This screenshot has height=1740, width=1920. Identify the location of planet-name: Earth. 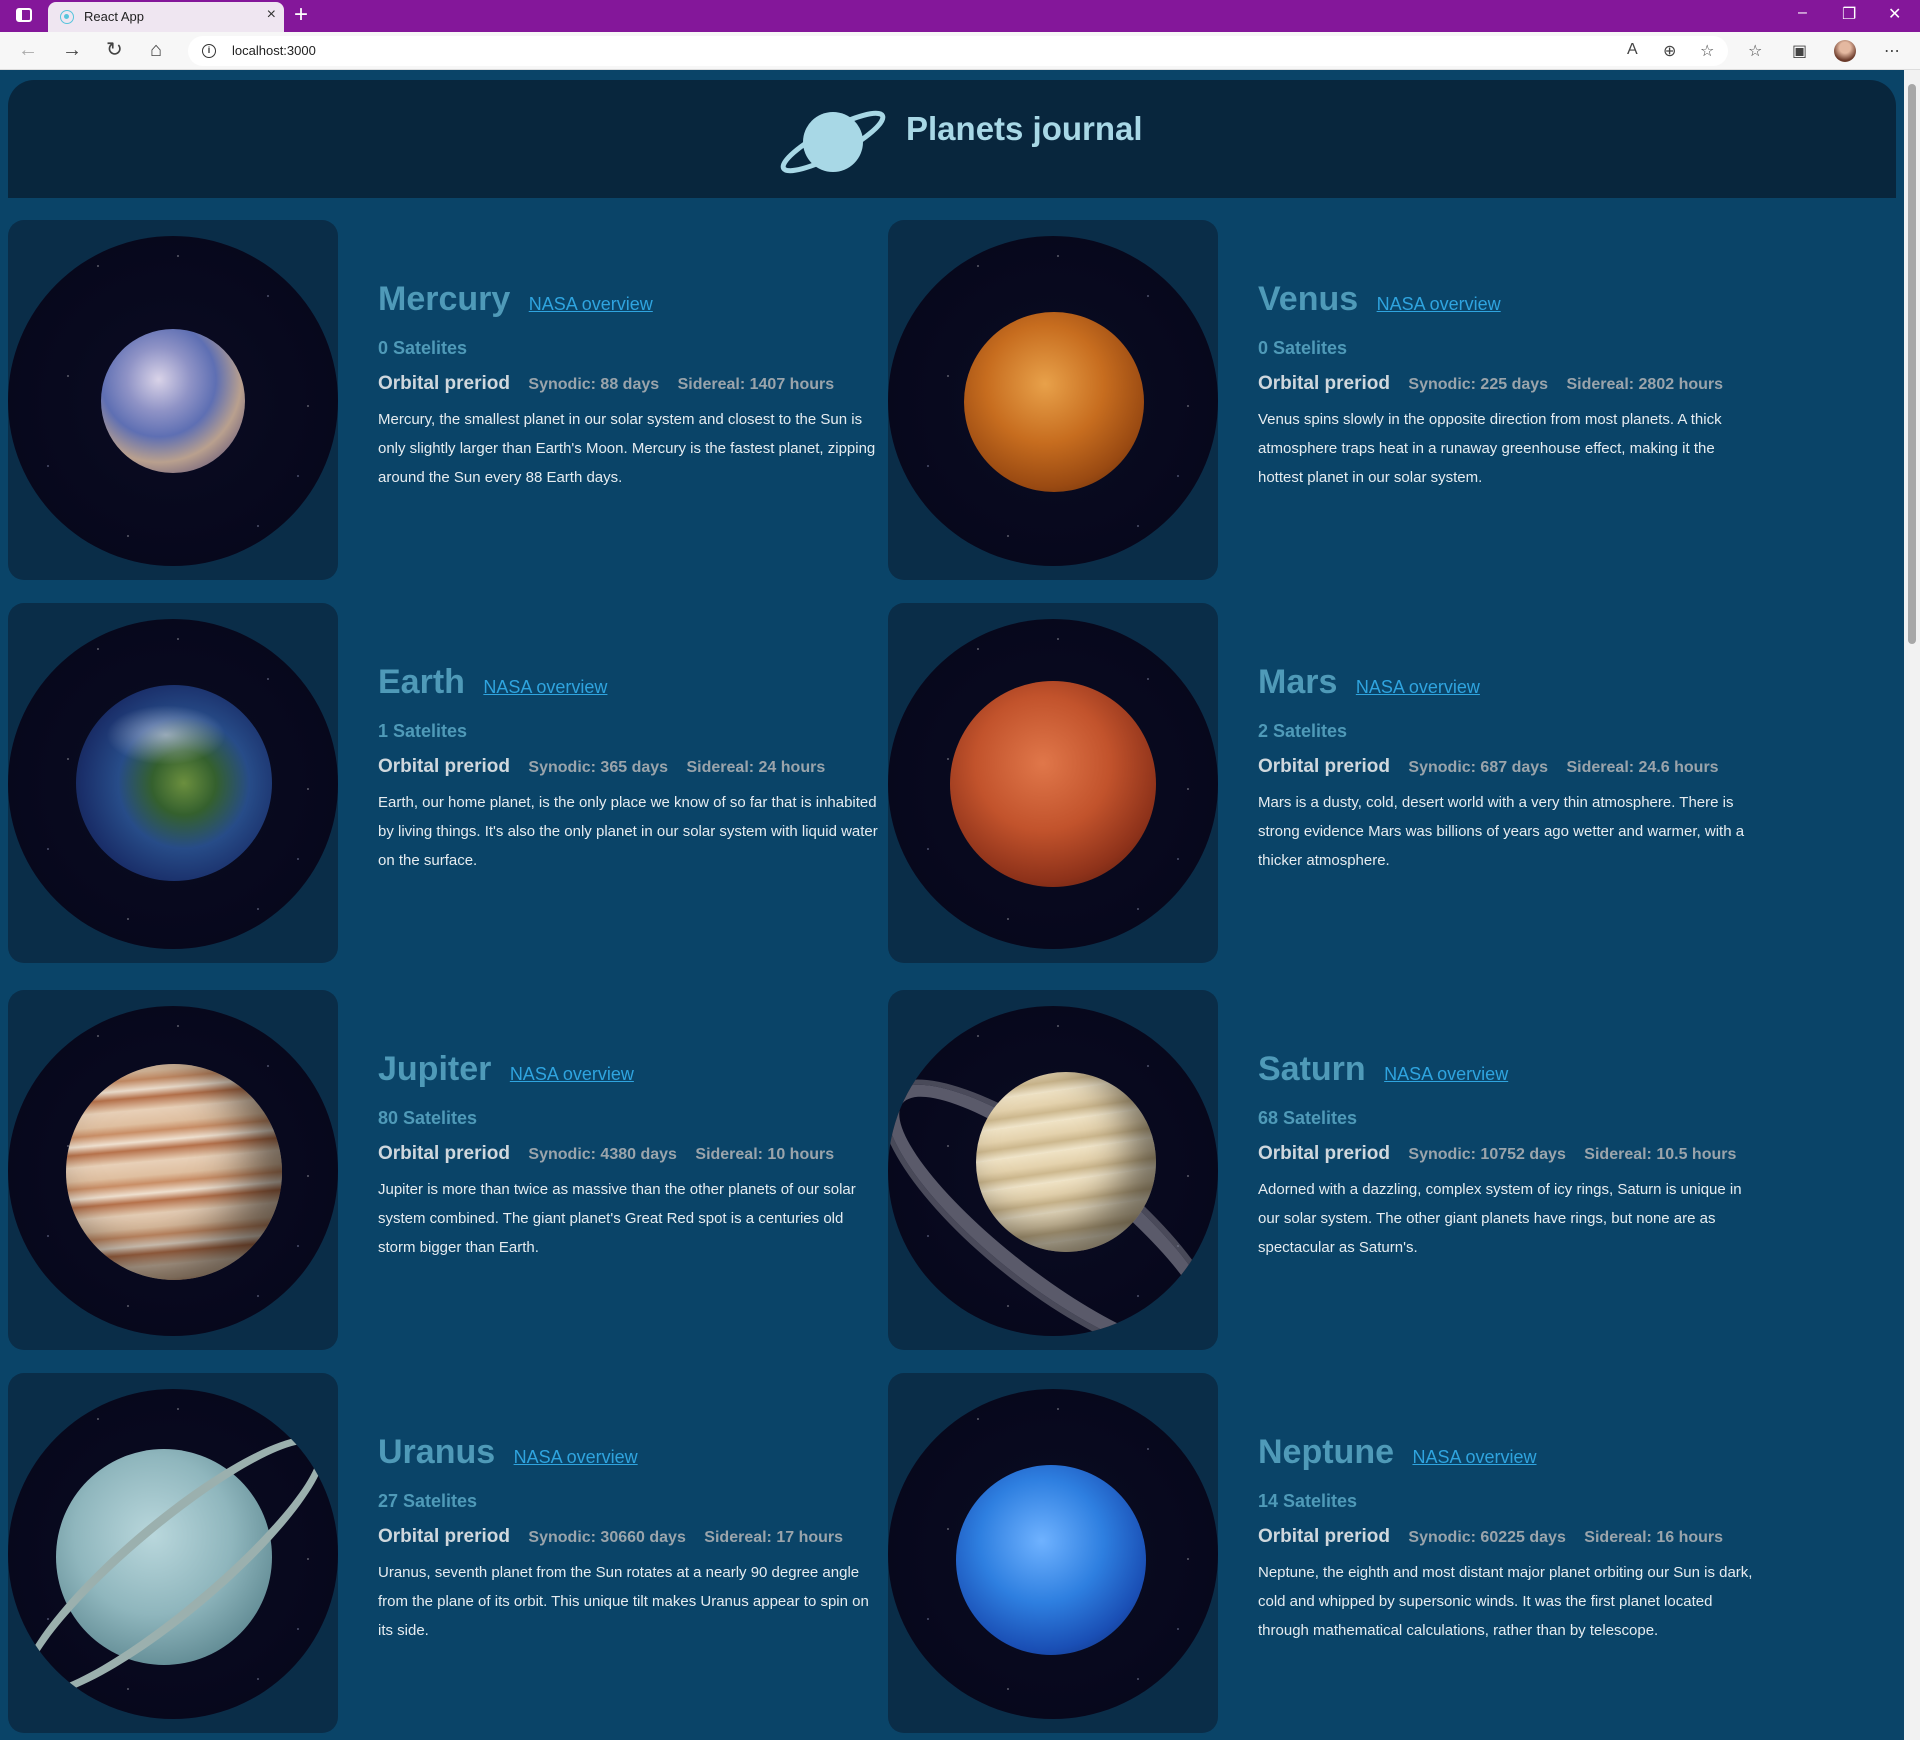
(421, 682).